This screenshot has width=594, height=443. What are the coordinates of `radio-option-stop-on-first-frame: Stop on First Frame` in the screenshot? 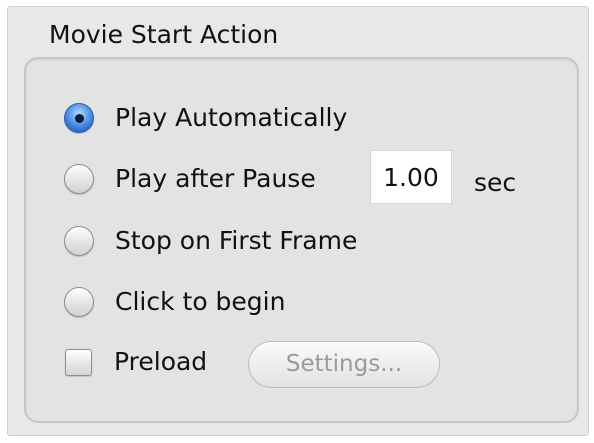 It's located at (210, 241).